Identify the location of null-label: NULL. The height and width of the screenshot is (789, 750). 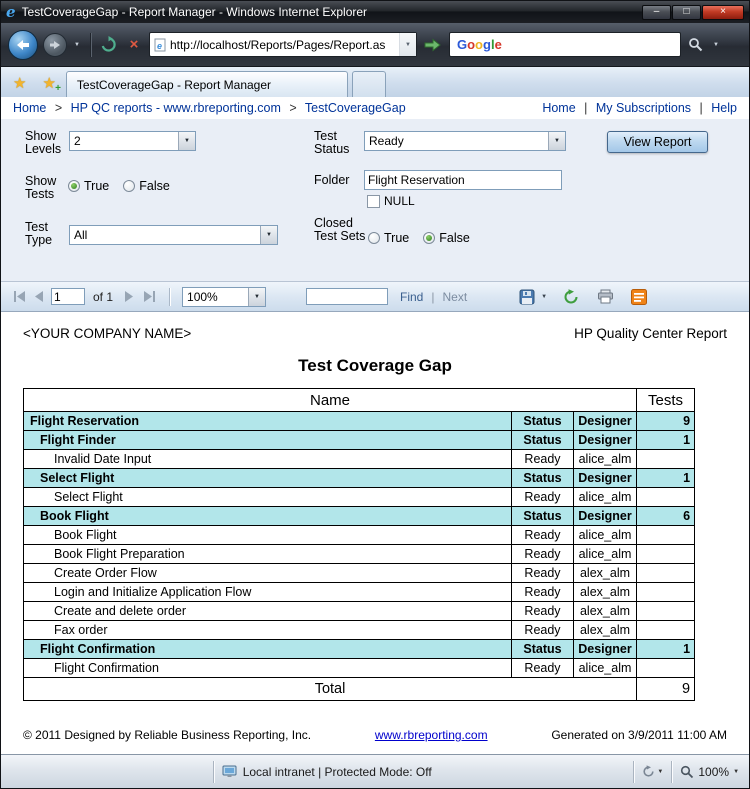
(399, 201).